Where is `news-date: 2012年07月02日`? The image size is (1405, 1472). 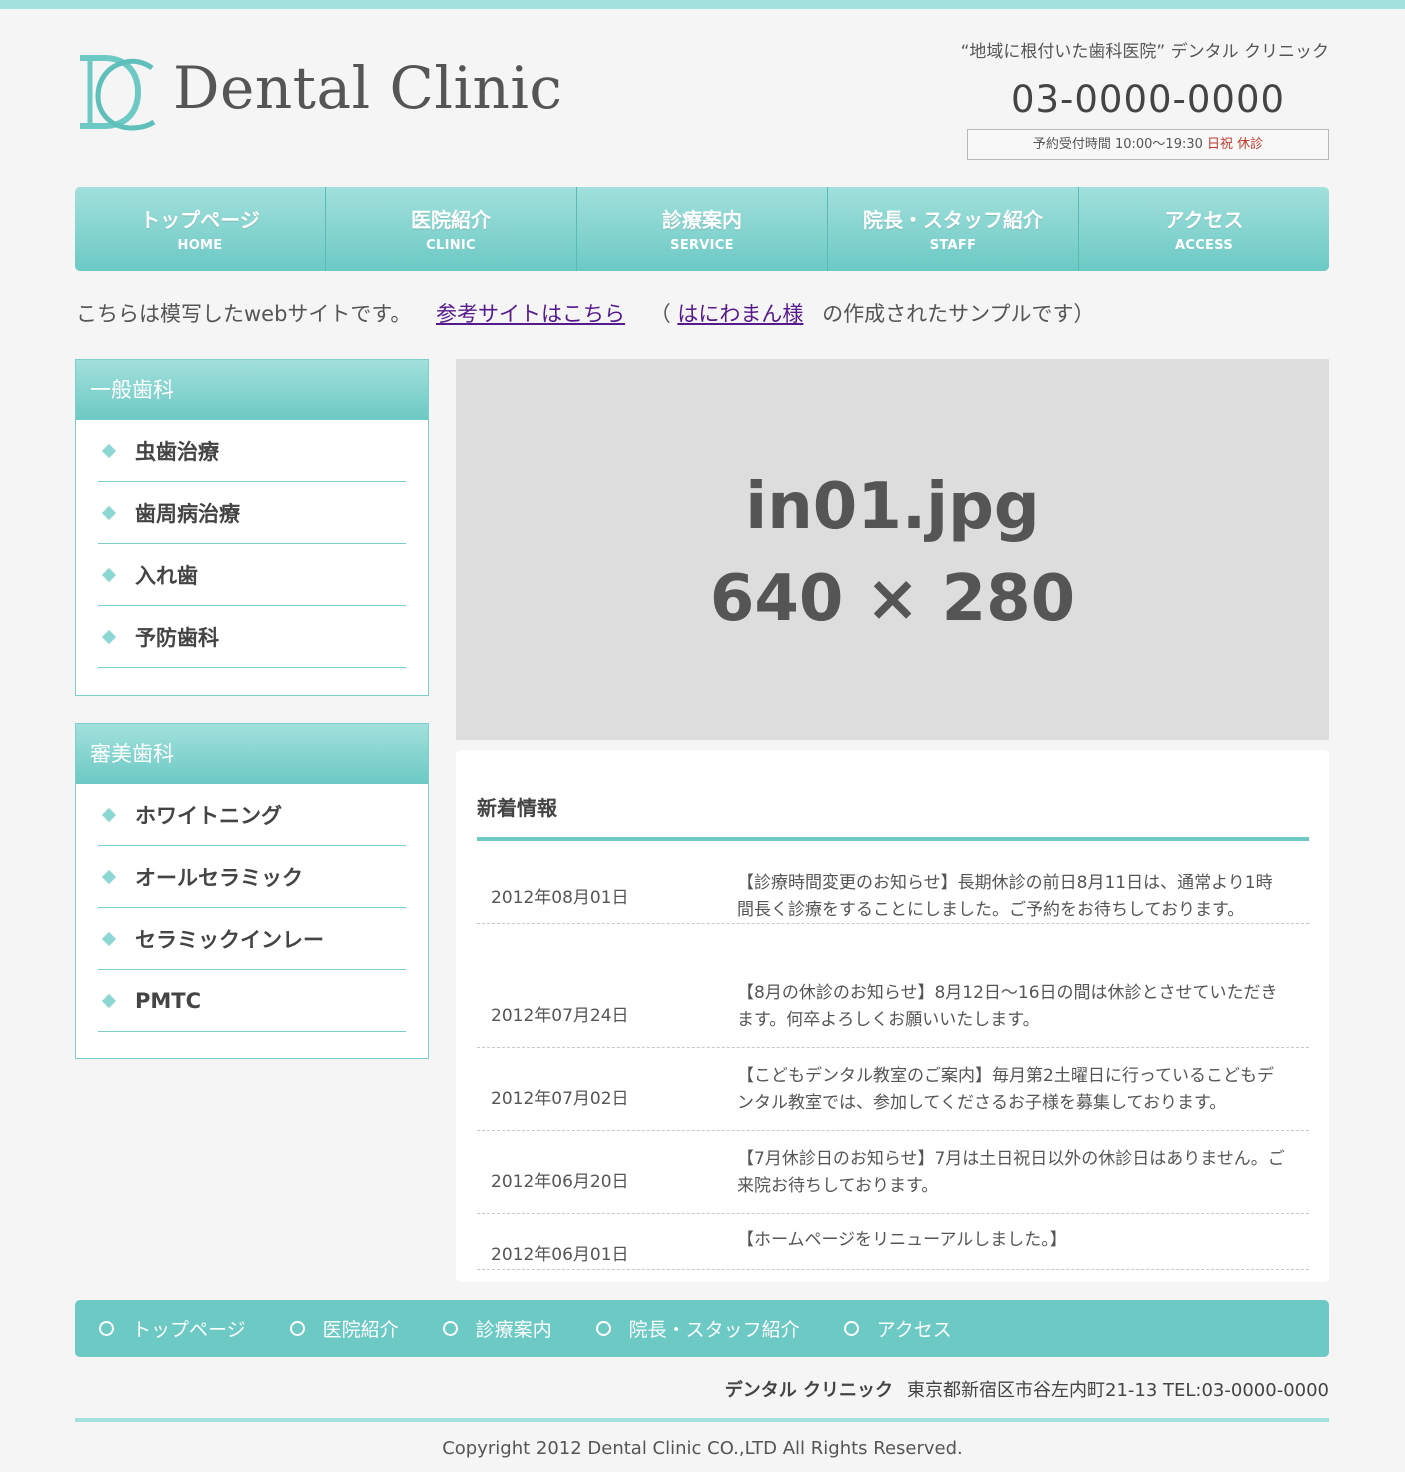
news-date: 2012年07月02日 is located at coordinates (560, 1099).